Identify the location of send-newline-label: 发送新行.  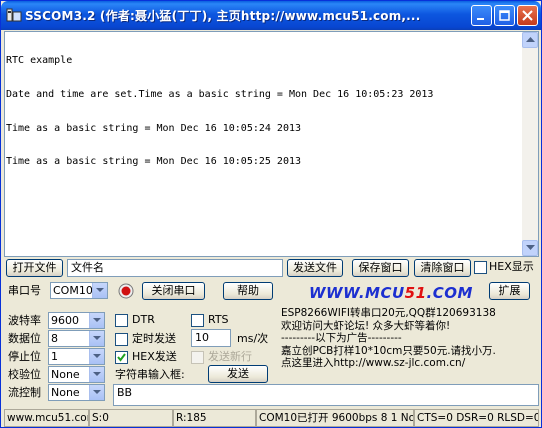
(230, 356).